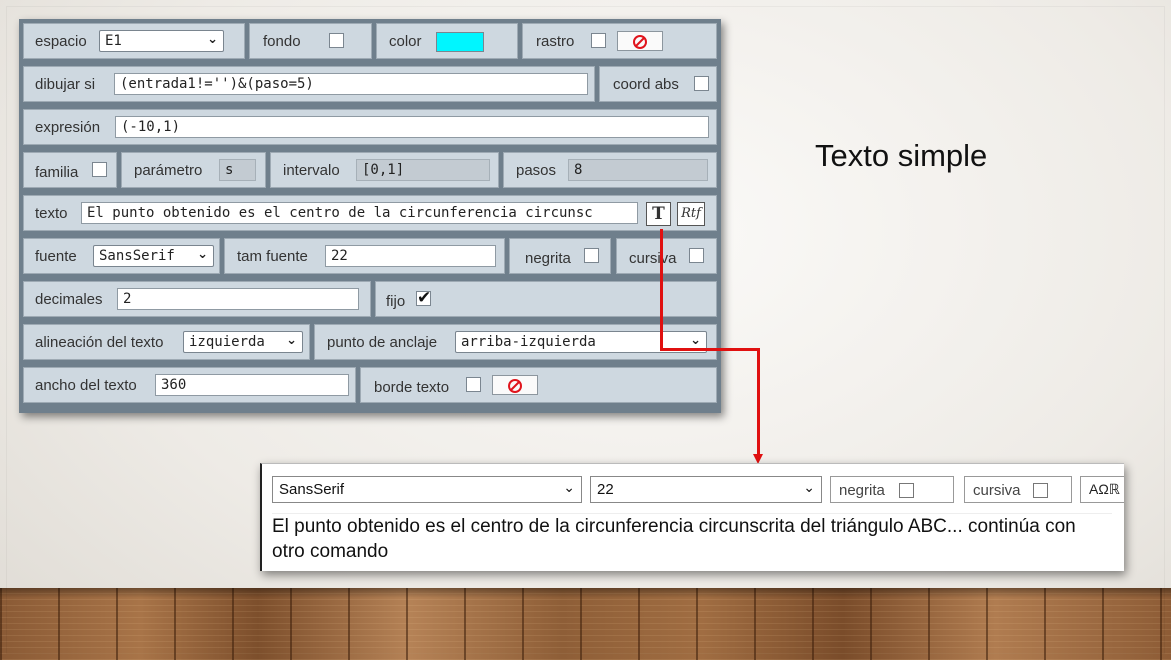 The height and width of the screenshot is (660, 1171). What do you see at coordinates (423, 298) in the screenshot?
I see `fijo-checkbox` at bounding box center [423, 298].